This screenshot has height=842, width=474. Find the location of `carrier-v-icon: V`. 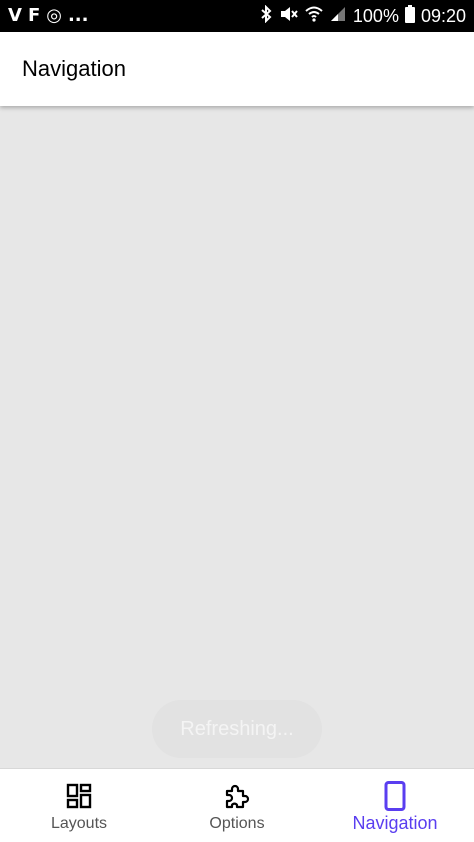

carrier-v-icon: V is located at coordinates (15, 15).